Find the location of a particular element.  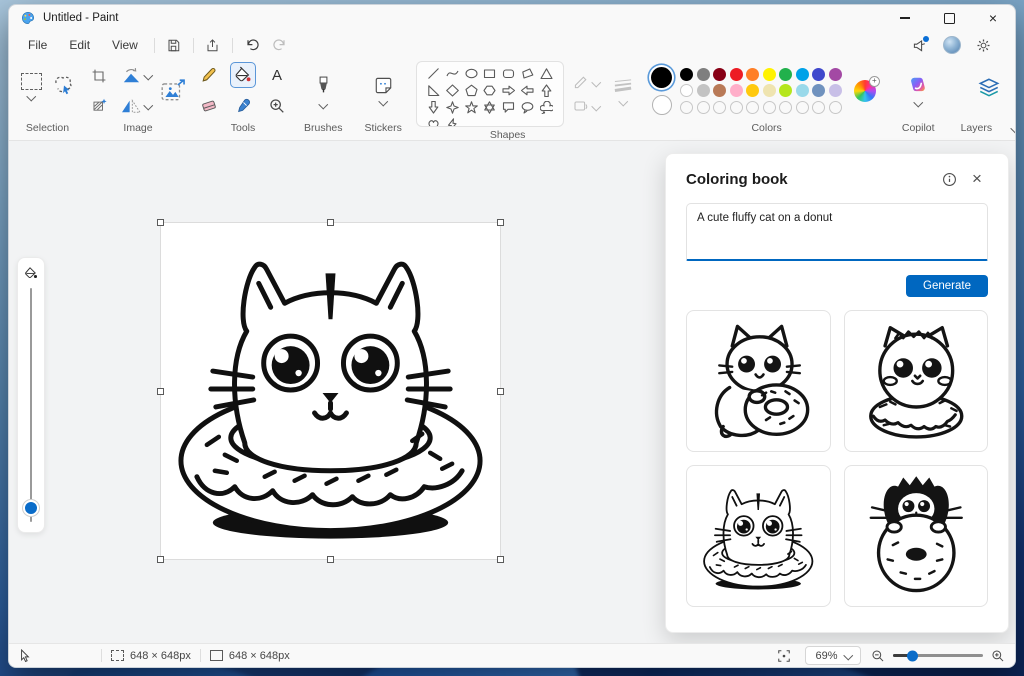

shape-arrow-down-icon is located at coordinates (433, 107).